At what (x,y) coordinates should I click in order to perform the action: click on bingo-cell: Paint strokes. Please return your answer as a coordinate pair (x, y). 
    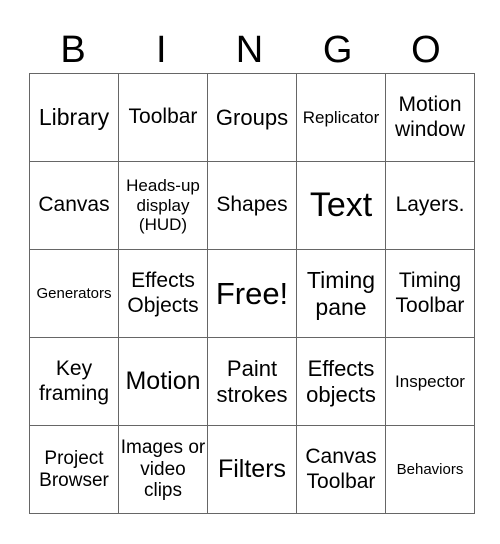
    Looking at the image, I should click on (252, 381).